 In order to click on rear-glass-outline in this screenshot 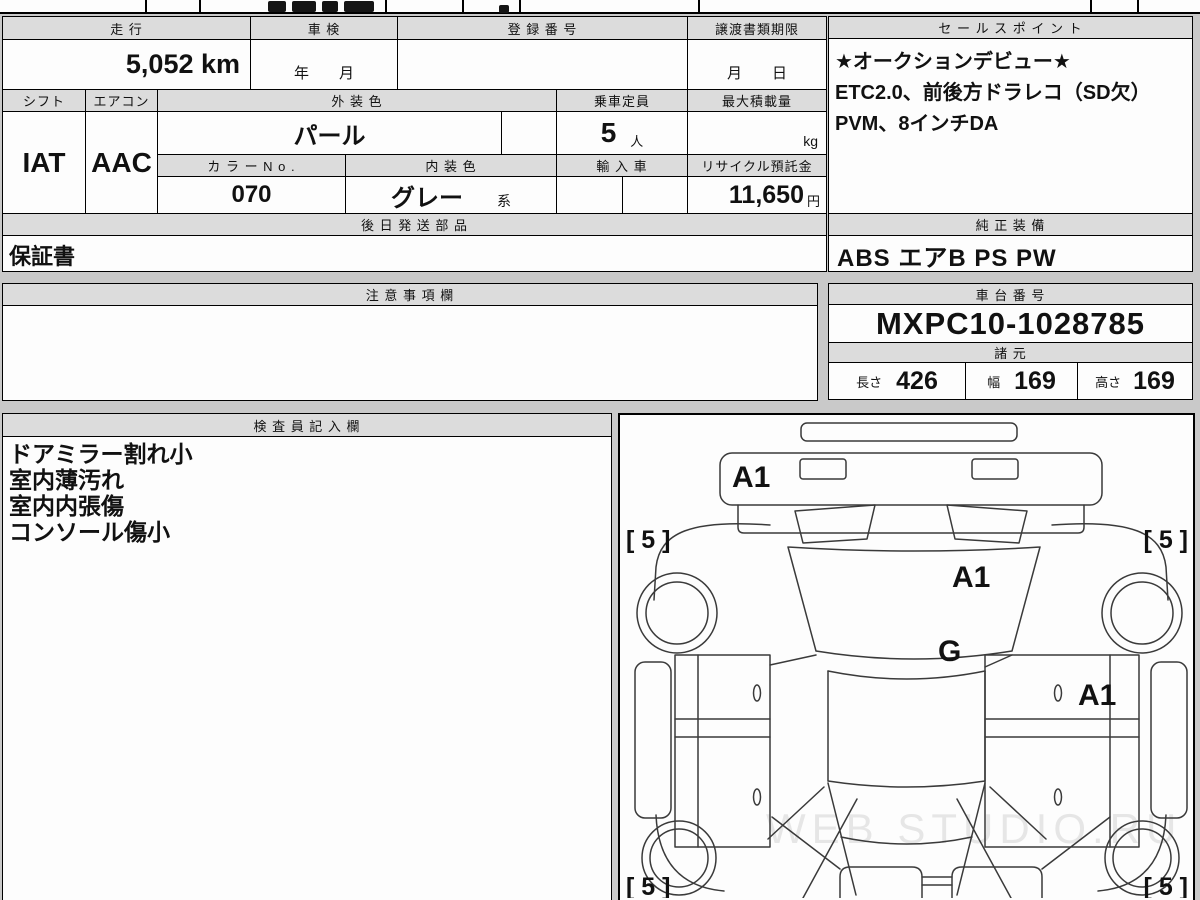, I will do `click(914, 603)`.